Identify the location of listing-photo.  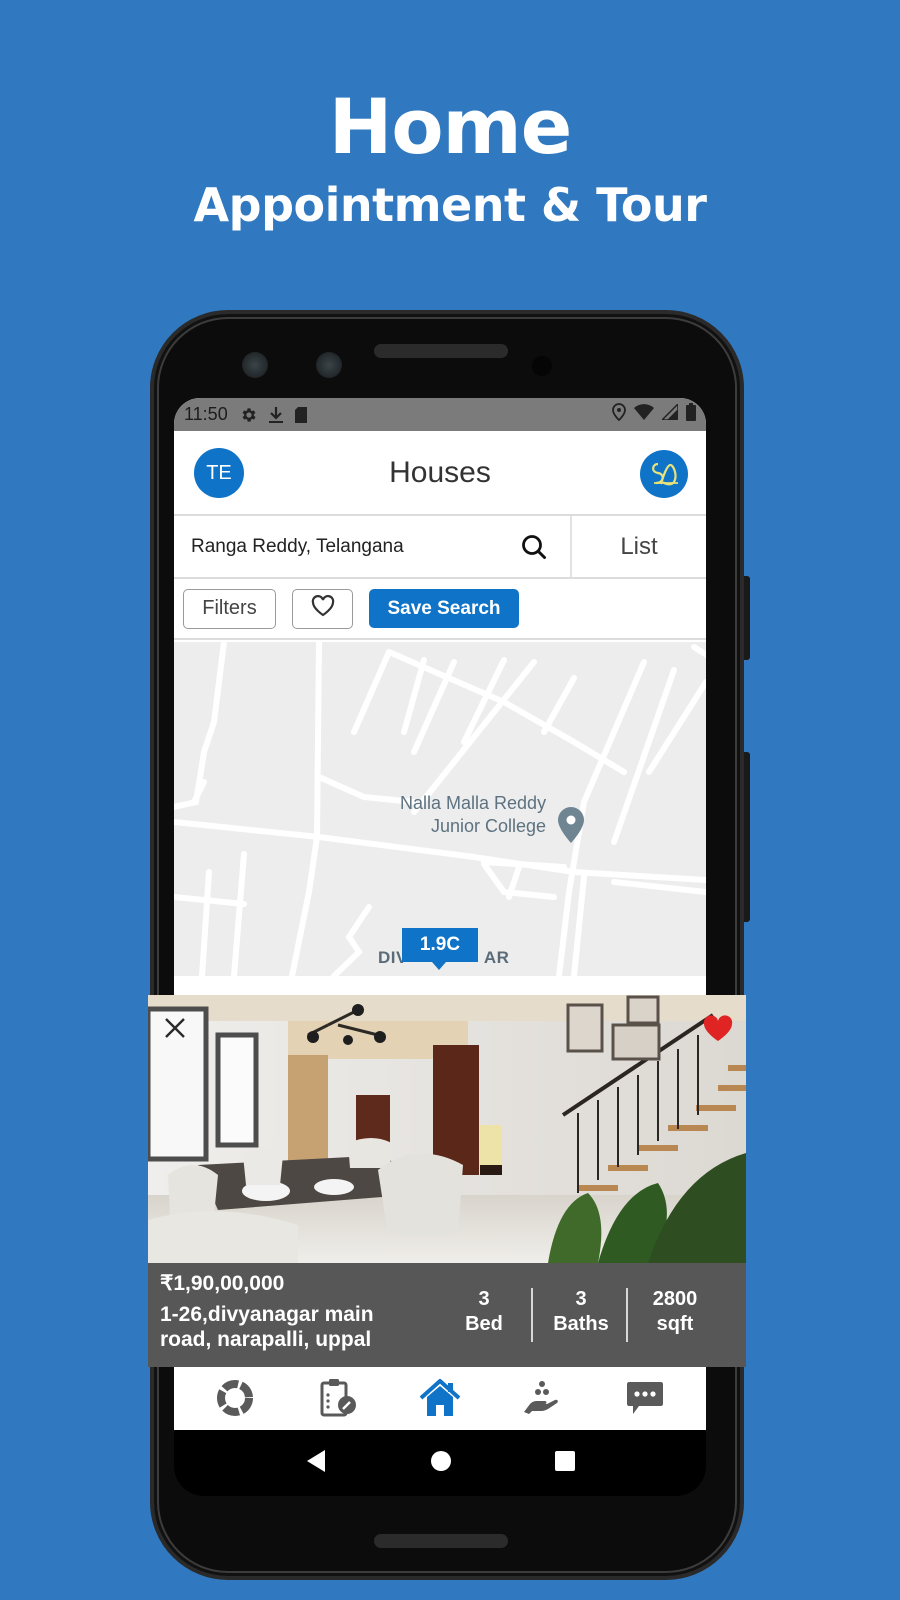
(447, 1129).